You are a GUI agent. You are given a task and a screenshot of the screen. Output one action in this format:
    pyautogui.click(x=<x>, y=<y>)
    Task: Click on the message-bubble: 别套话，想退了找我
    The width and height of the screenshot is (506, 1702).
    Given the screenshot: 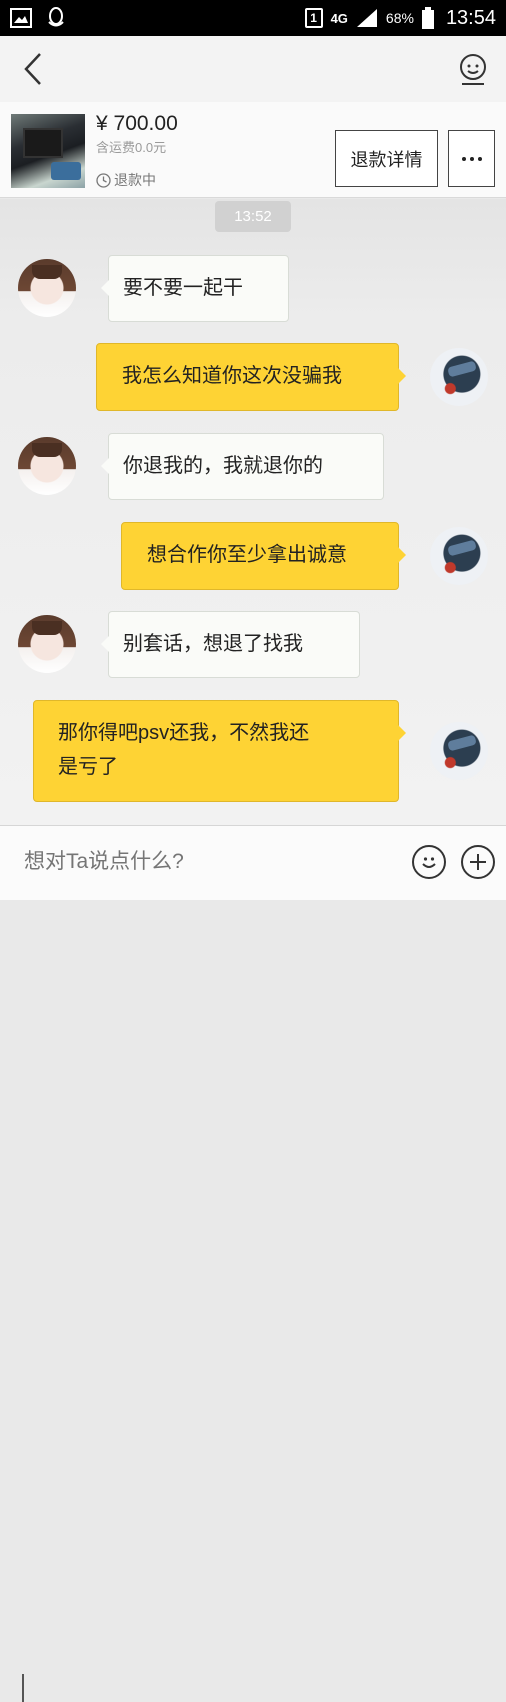 What is the action you would take?
    pyautogui.click(x=230, y=644)
    